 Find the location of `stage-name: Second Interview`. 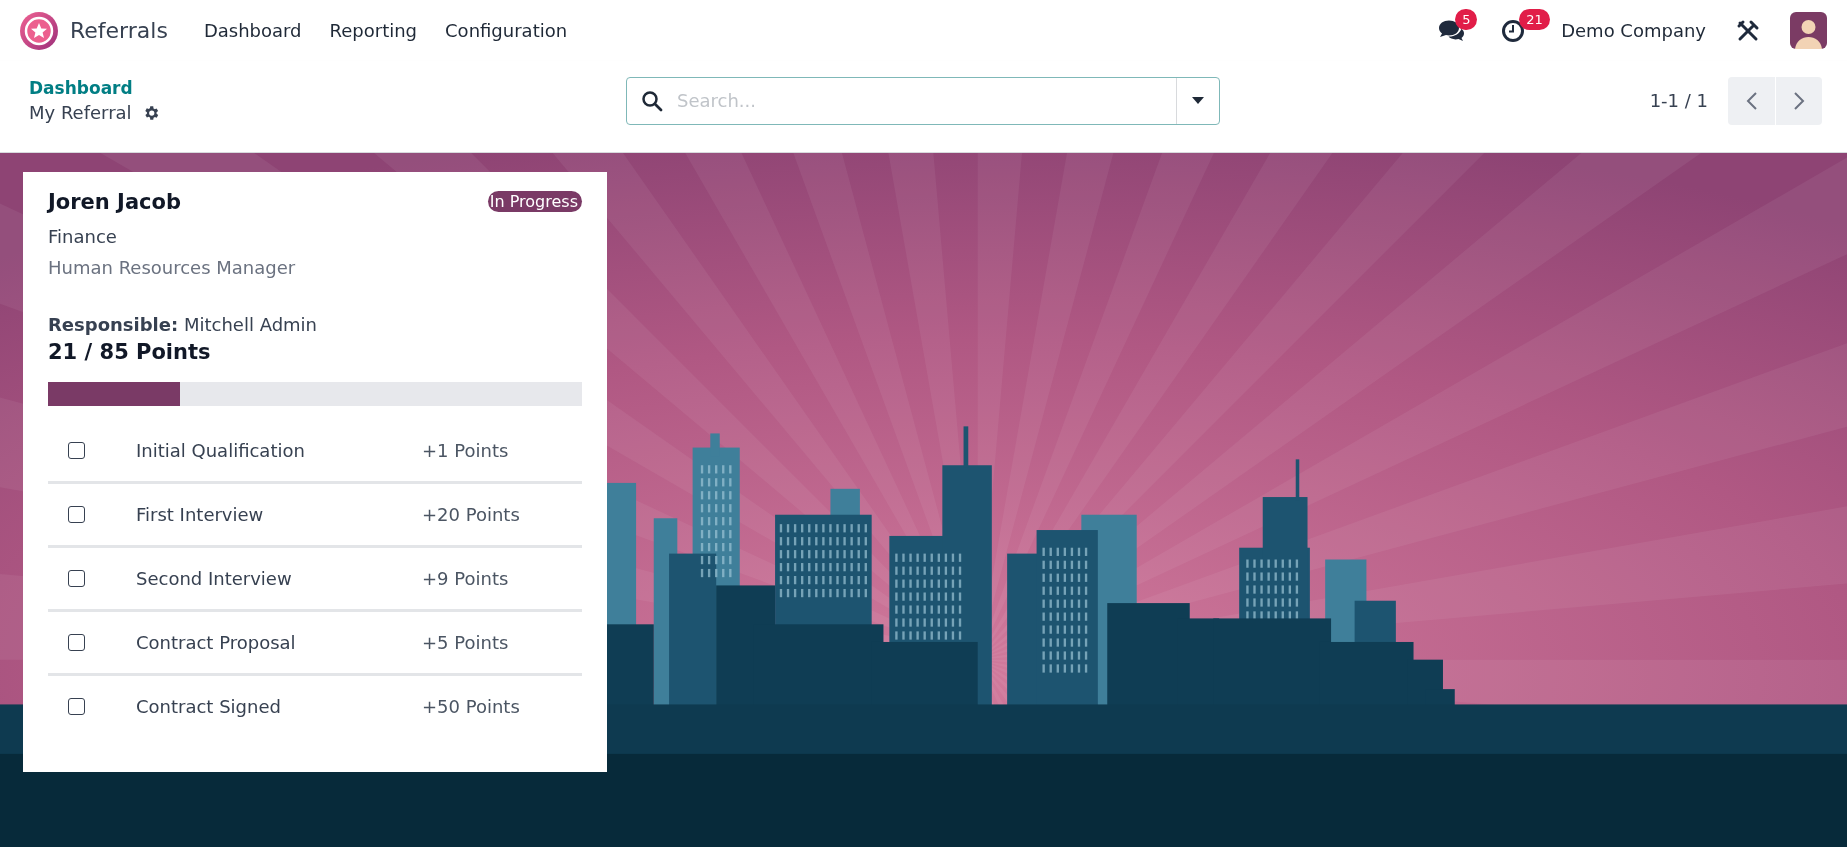

stage-name: Second Interview is located at coordinates (214, 578).